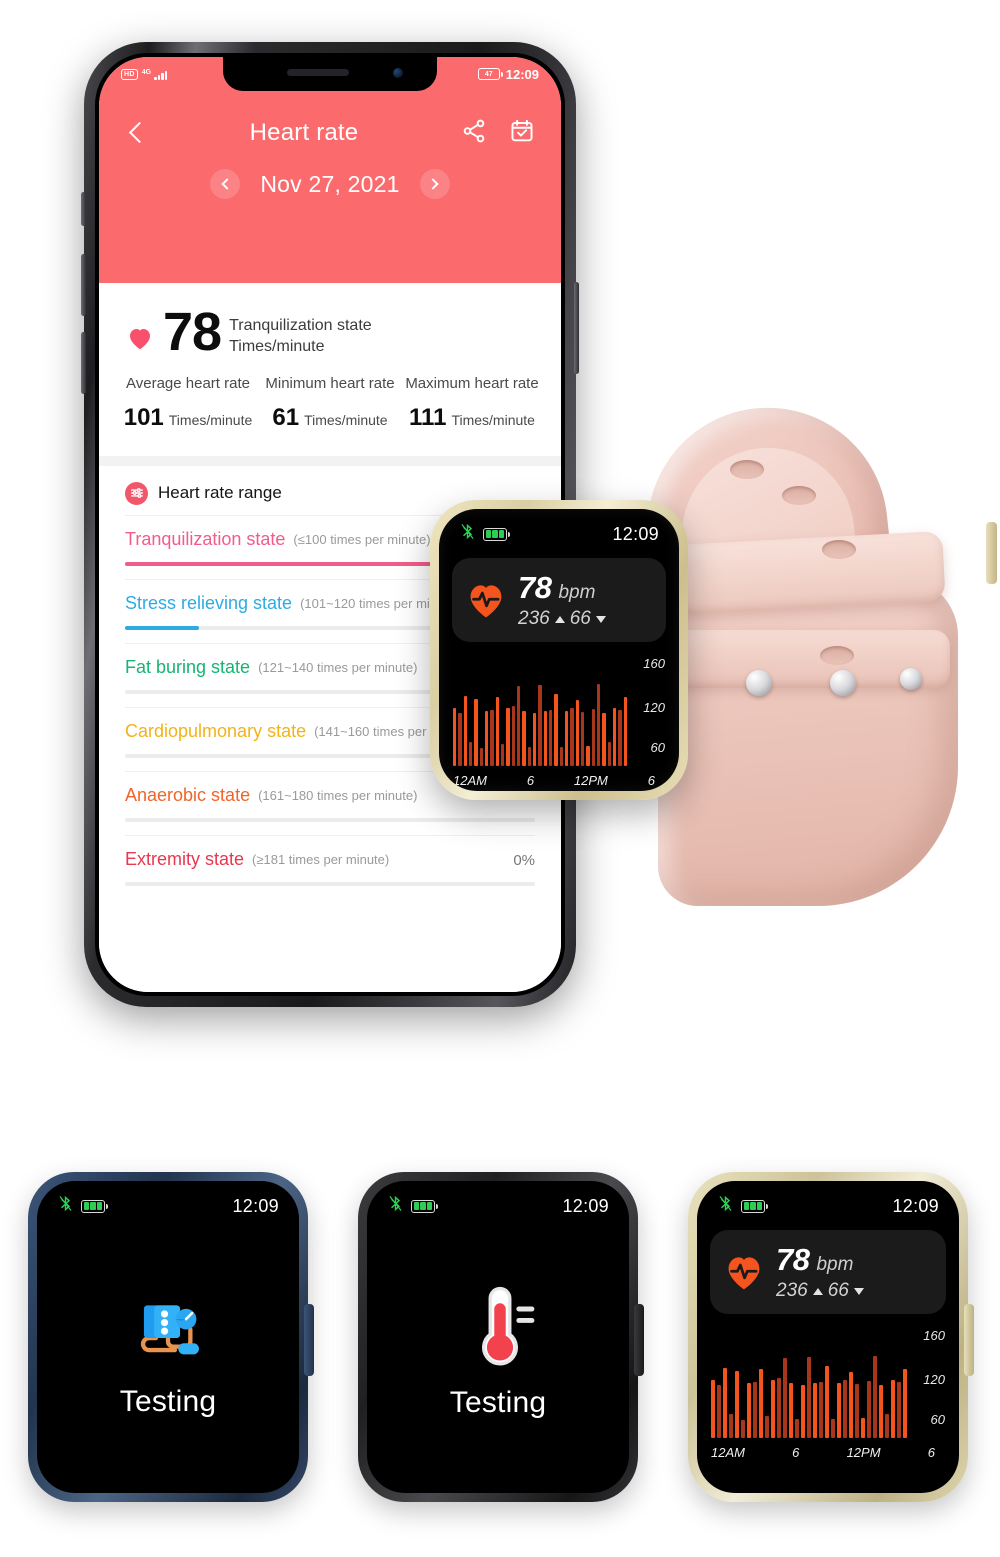 The height and width of the screenshot is (1557, 1000). I want to click on back-chevron-icon, so click(136, 133).